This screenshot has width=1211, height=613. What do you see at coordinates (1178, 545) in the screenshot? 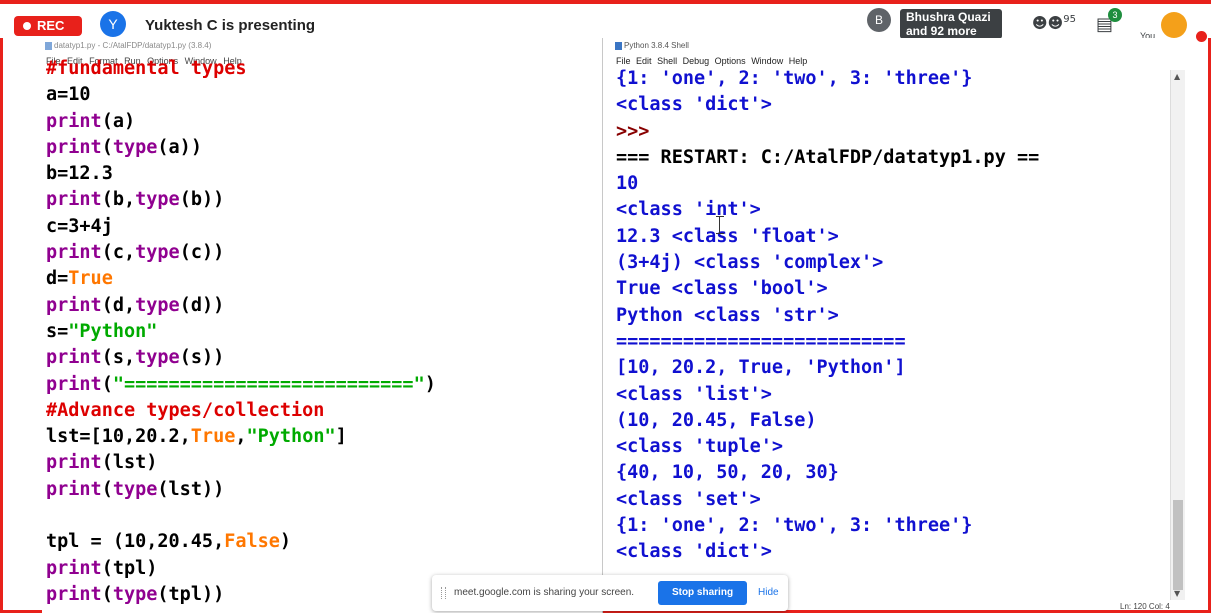
I see `scroll-thumb` at bounding box center [1178, 545].